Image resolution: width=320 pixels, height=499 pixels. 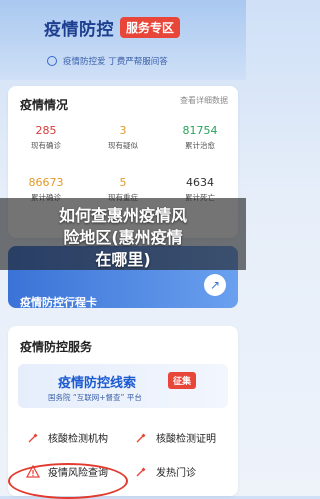 What do you see at coordinates (44, 105) in the screenshot?
I see `stats-card-title: 疫情情况` at bounding box center [44, 105].